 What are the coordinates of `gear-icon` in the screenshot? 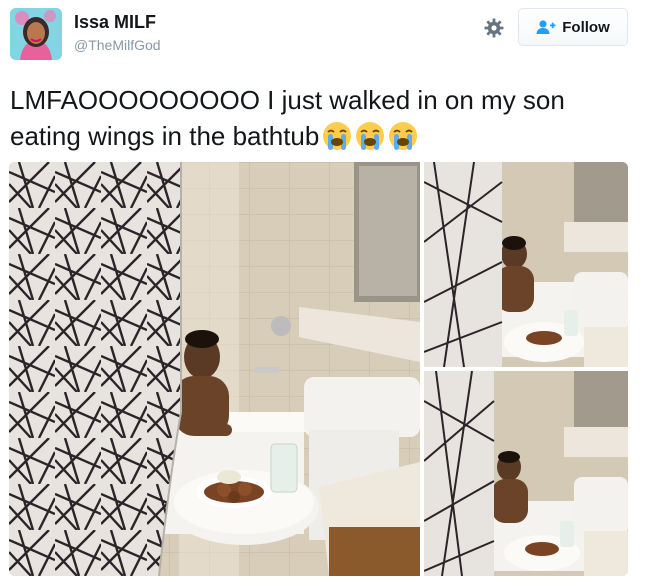 It's located at (494, 28).